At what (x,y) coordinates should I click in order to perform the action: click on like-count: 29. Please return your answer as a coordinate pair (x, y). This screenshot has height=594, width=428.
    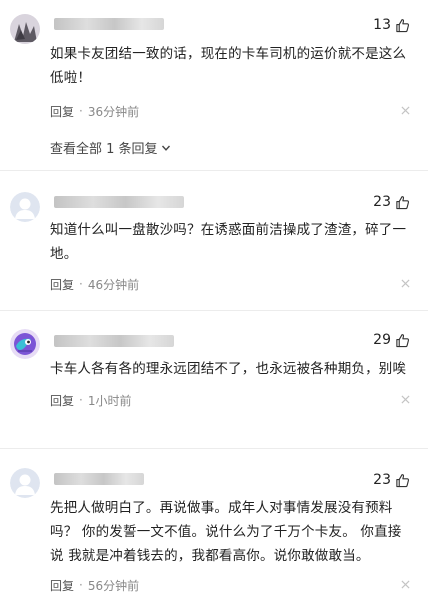
    Looking at the image, I should click on (382, 340).